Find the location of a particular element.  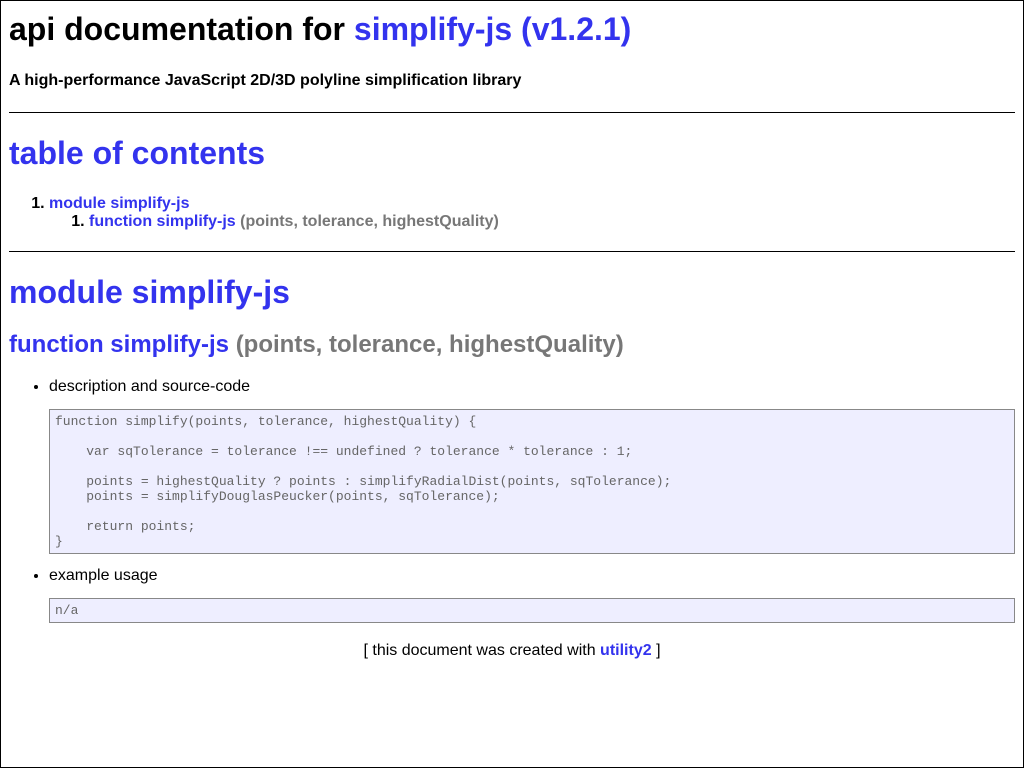

toc-function-signature: (points, tolerance, highestQuality) is located at coordinates (369, 221).